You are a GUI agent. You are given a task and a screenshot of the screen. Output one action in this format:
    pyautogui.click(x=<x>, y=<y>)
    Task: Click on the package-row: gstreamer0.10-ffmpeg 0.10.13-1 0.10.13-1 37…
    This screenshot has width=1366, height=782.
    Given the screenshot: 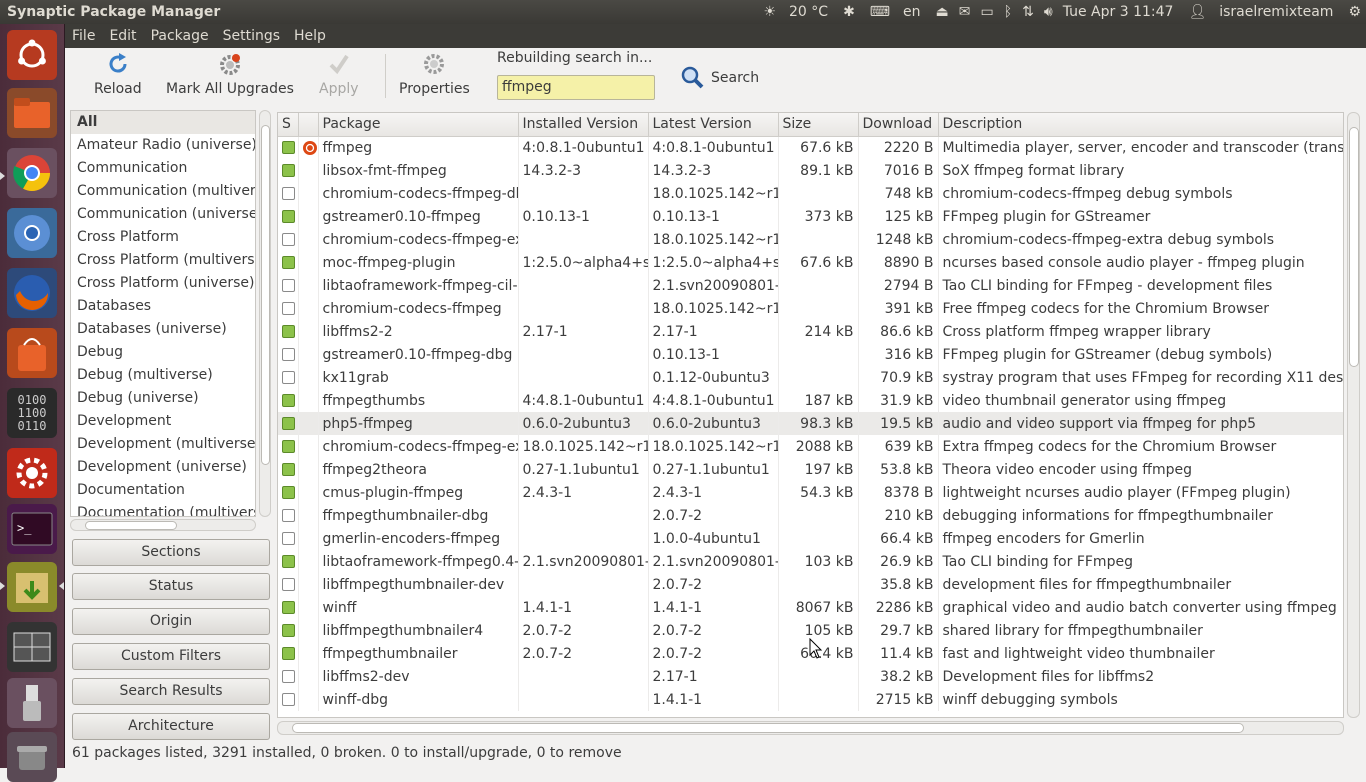 What is the action you would take?
    pyautogui.click(x=810, y=216)
    